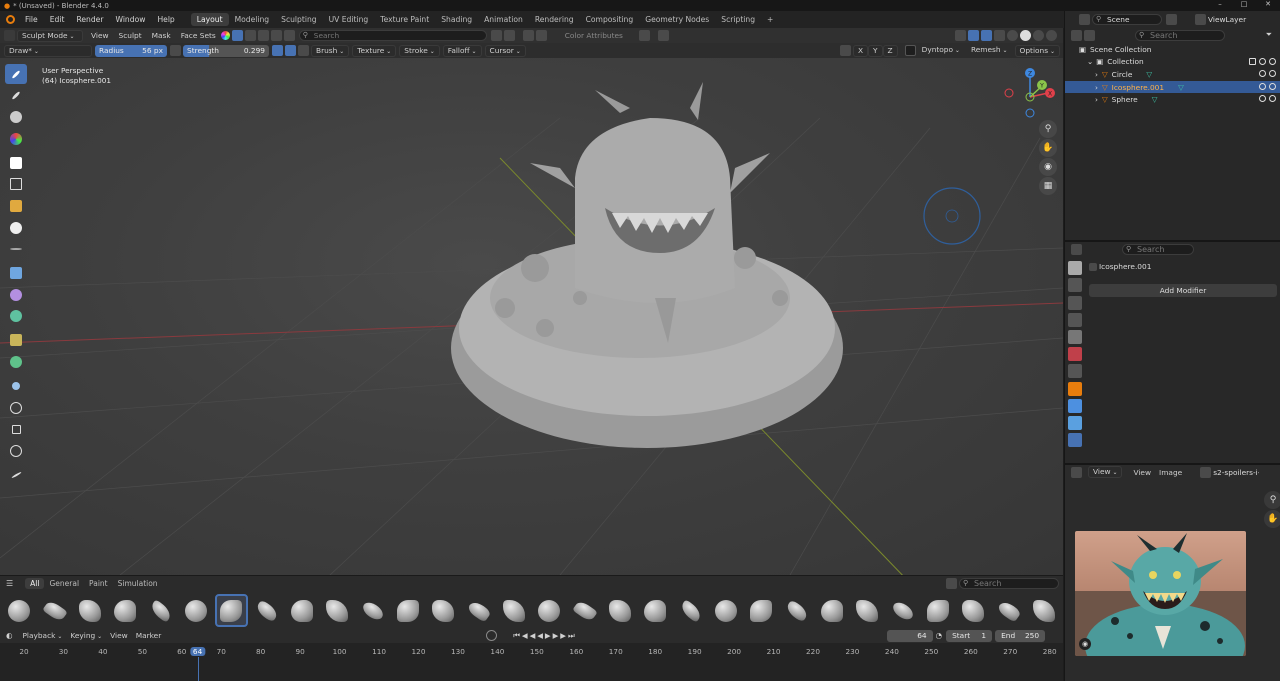  Describe the element at coordinates (770, 19) in the screenshot. I see `add-workspace-button: +` at that location.